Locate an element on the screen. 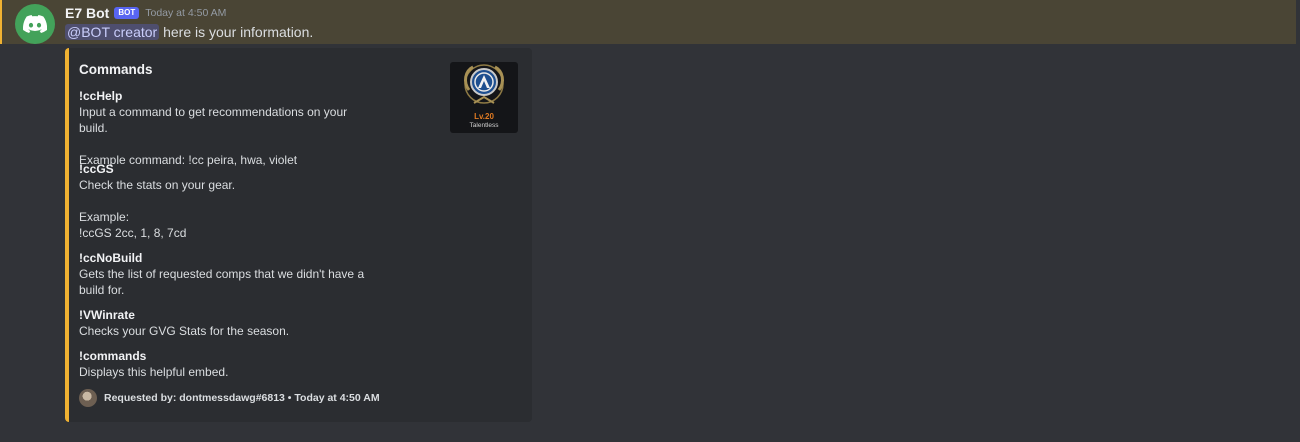 The image size is (1300, 442). field-name: !ccGS is located at coordinates (96, 169).